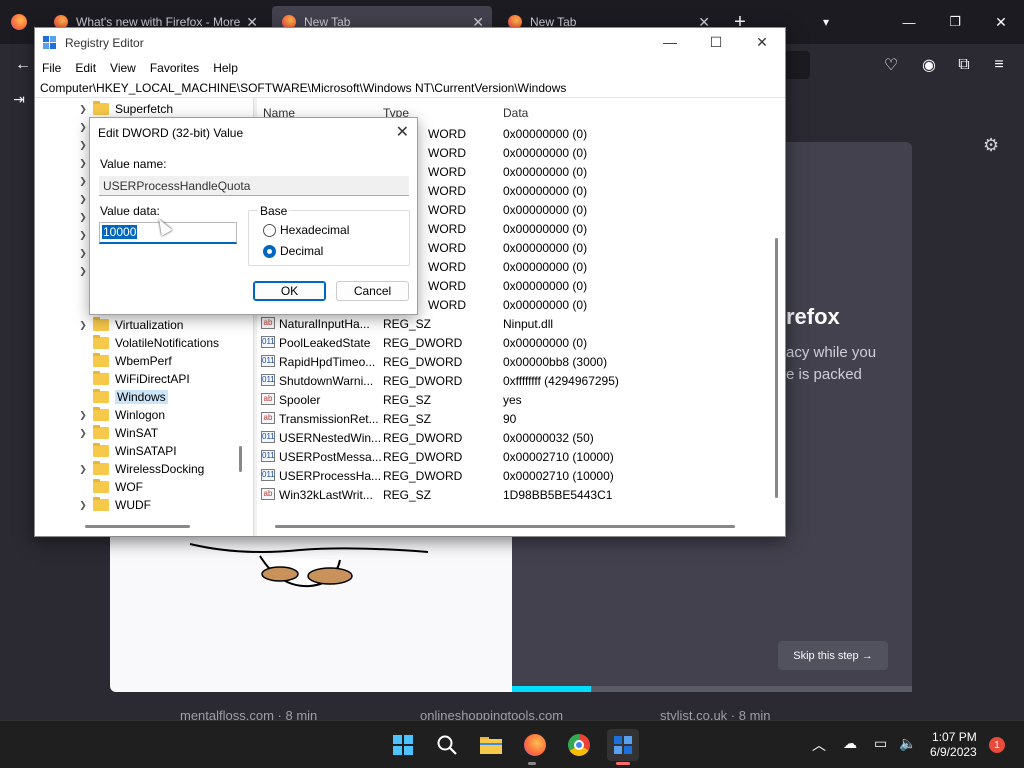 The width and height of the screenshot is (1024, 768). Describe the element at coordinates (103, 361) in the screenshot. I see `tree-item-wbemperf: WbemPerf` at that location.